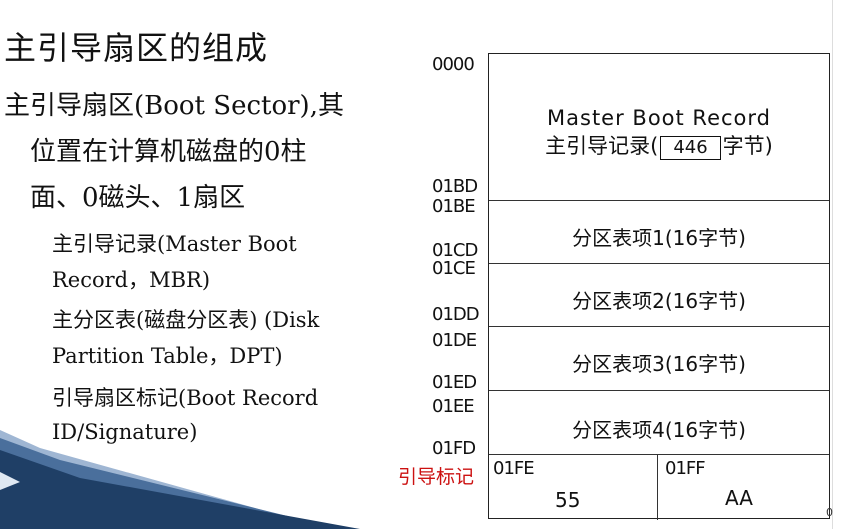  Describe the element at coordinates (659, 118) in the screenshot. I see `mbr-title-english: Master Boot Record` at that location.